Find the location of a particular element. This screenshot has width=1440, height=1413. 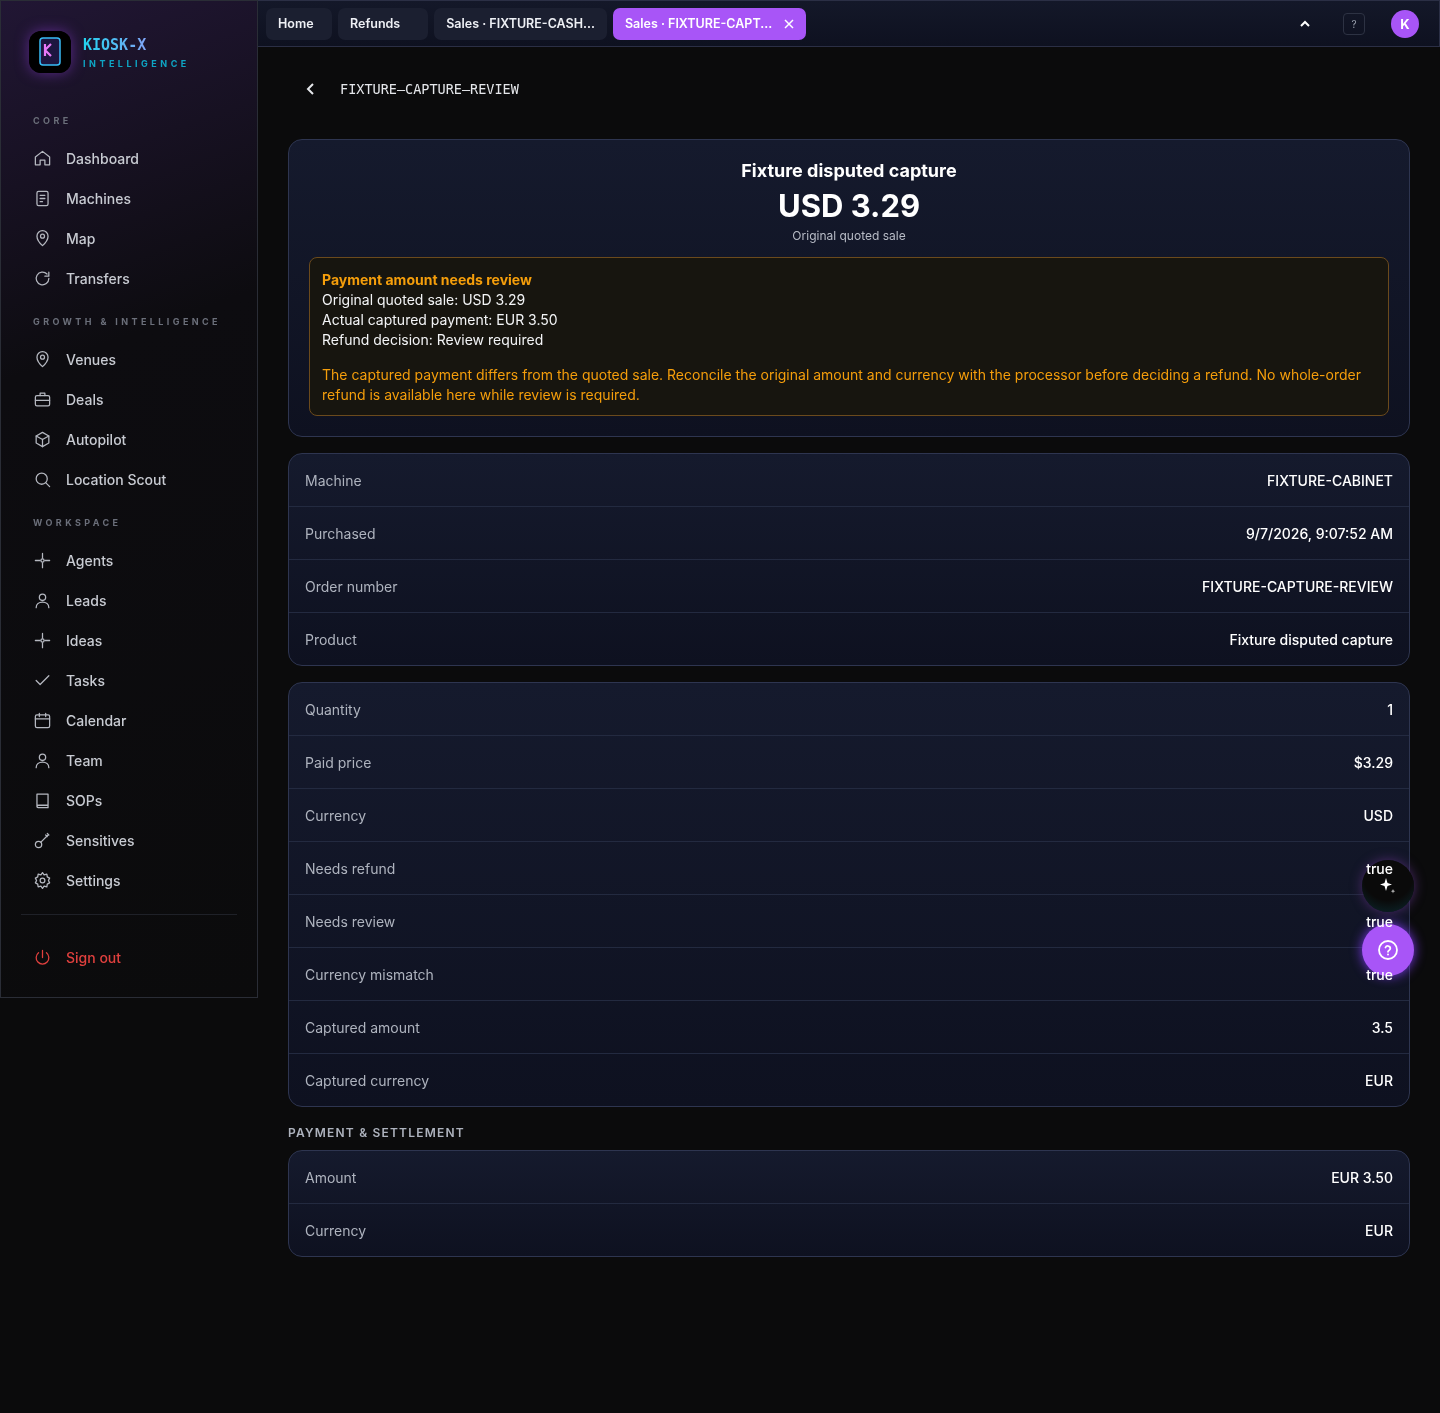

help-button: ? is located at coordinates (1354, 23).